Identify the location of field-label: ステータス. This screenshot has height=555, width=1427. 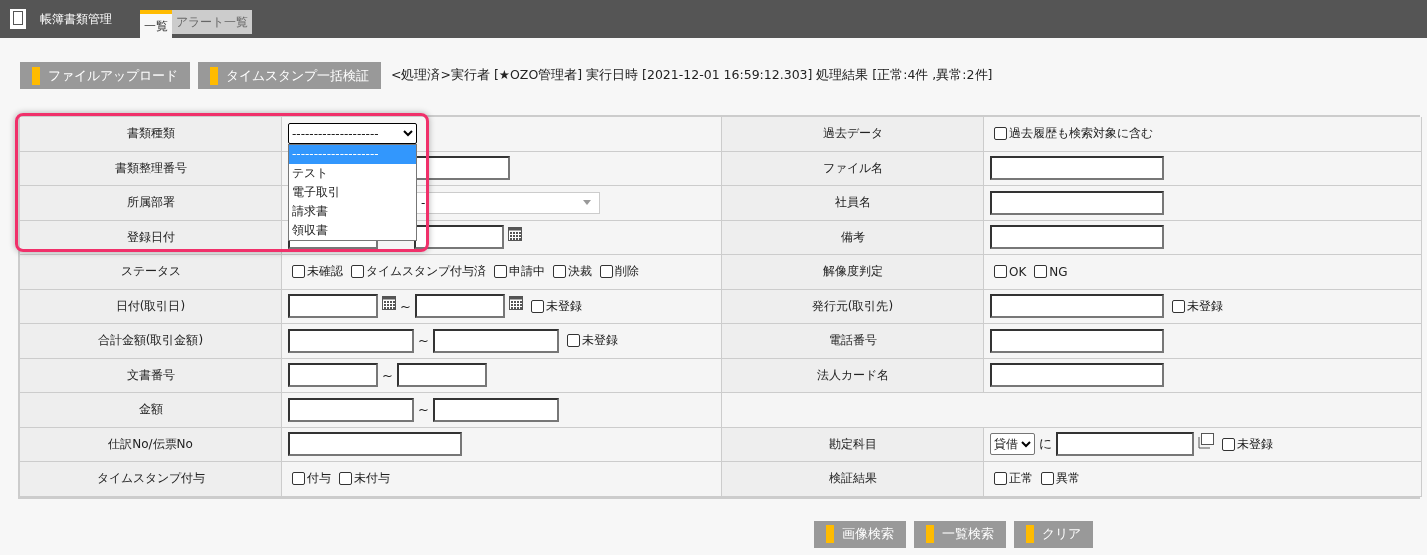
(151, 272).